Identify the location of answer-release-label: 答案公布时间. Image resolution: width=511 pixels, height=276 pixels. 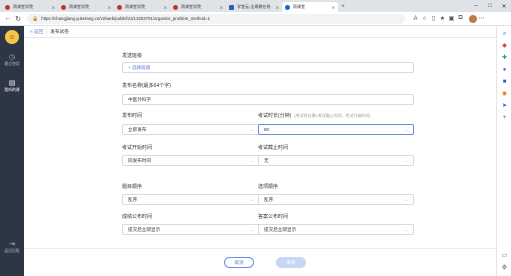
(273, 217).